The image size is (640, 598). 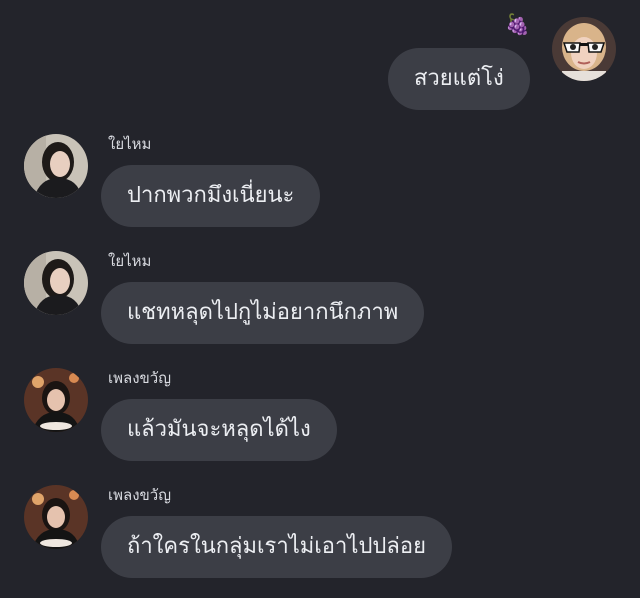 I want to click on message-bubble: สวยแต่โง่, so click(x=459, y=79).